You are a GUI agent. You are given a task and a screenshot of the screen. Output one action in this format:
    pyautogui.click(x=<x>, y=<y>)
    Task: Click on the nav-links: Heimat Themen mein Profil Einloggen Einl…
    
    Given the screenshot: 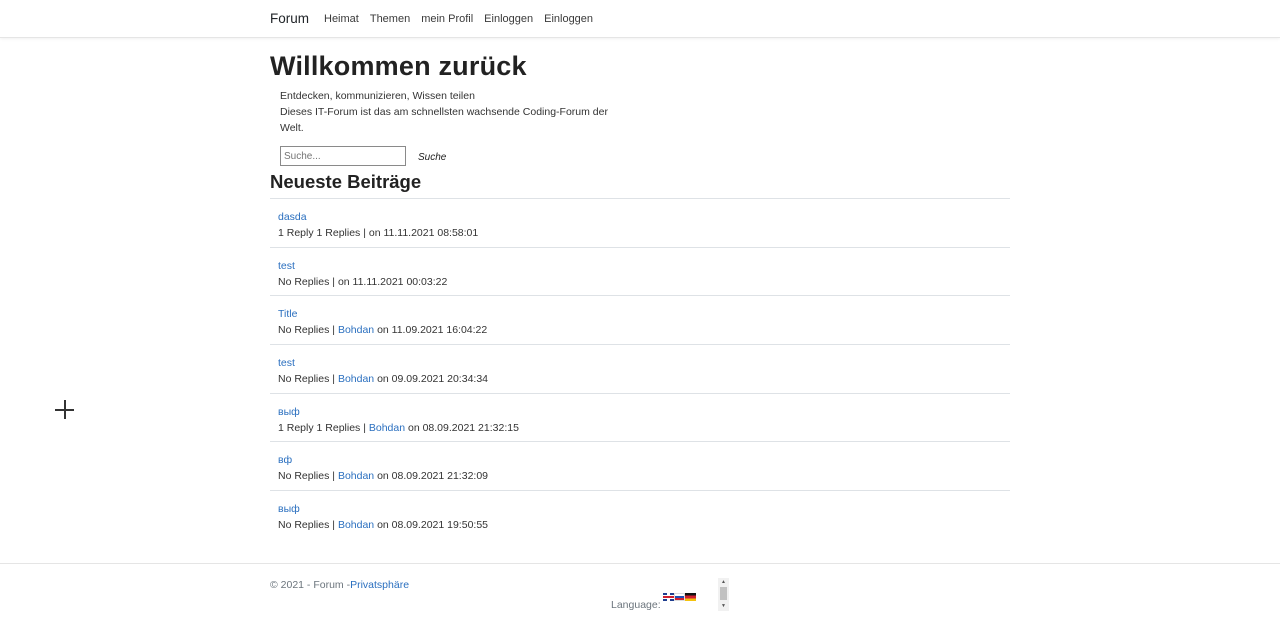 What is the action you would take?
    pyautogui.click(x=458, y=19)
    